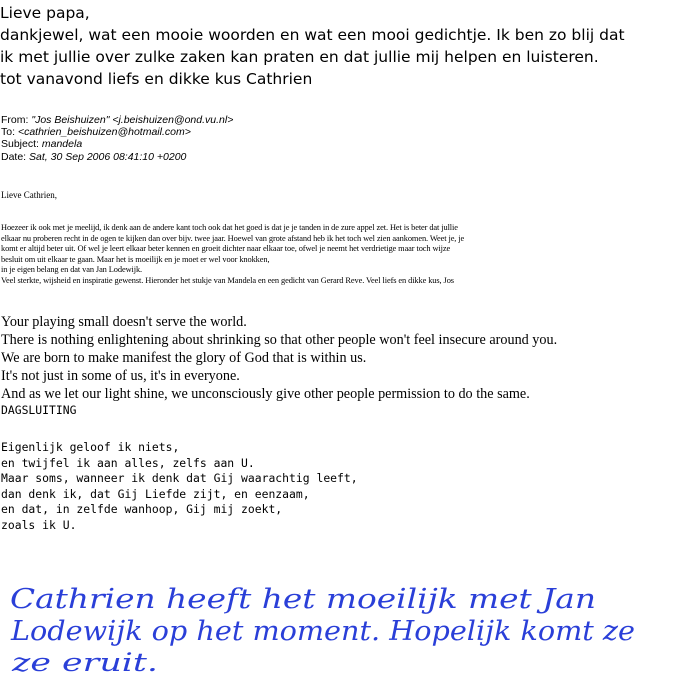 This screenshot has width=697, height=679. I want to click on date-value: Sat, 30 Sep 2006 08:41:10 +0200, so click(108, 156).